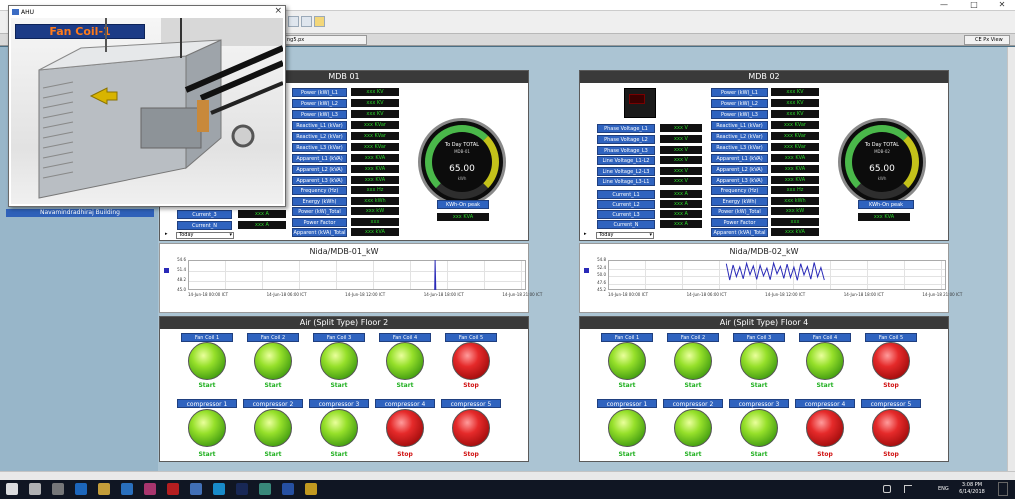 The height and width of the screenshot is (499, 1015). Describe the element at coordinates (759, 337) in the screenshot. I see `floor4-fan-coil-label: Fan Coil 3` at that location.